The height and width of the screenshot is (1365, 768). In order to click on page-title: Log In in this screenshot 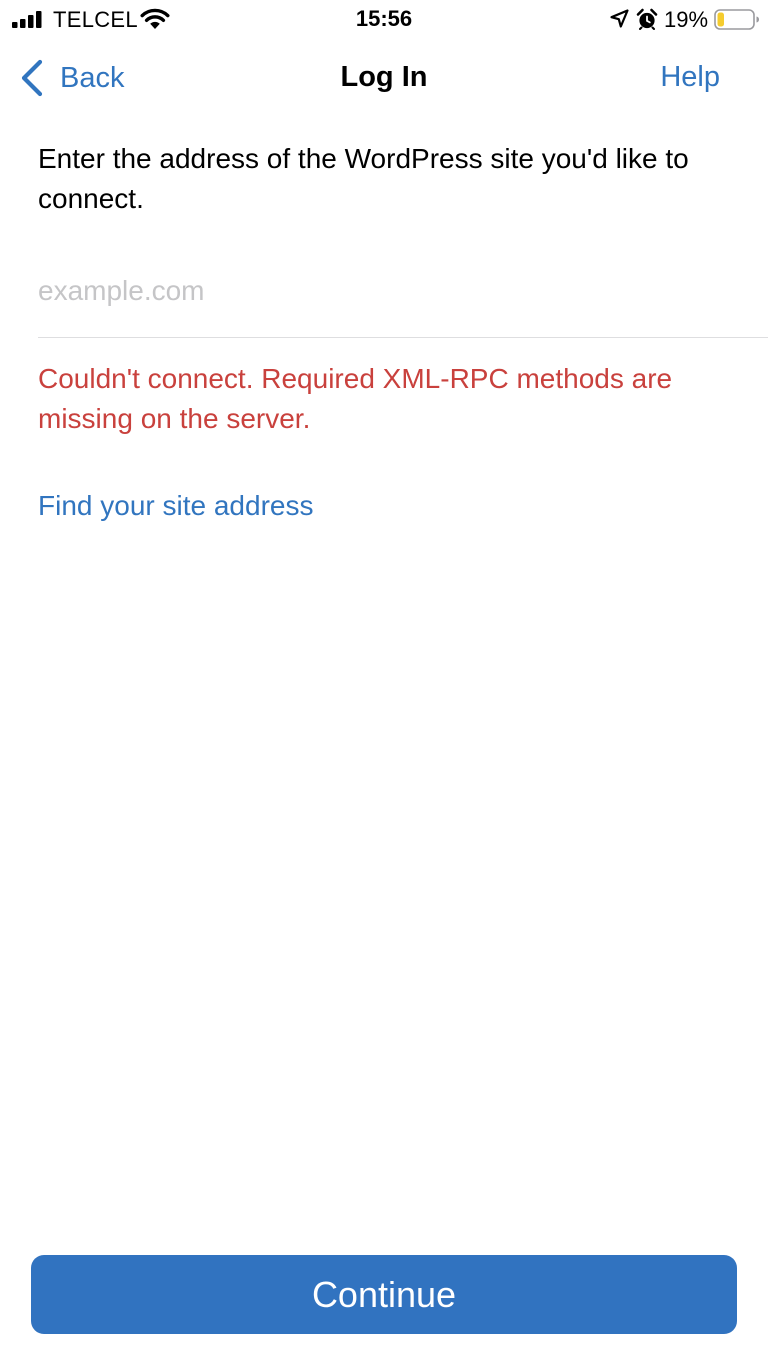, I will do `click(384, 77)`.